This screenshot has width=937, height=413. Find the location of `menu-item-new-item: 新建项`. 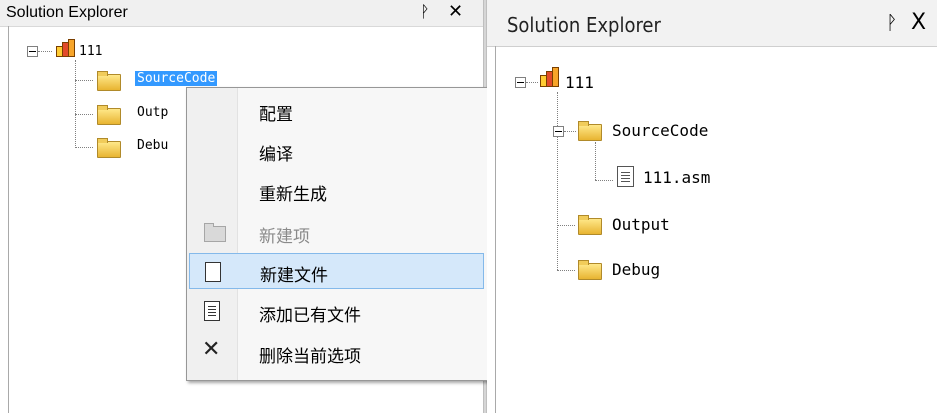

menu-item-new-item: 新建项 is located at coordinates (336, 232).